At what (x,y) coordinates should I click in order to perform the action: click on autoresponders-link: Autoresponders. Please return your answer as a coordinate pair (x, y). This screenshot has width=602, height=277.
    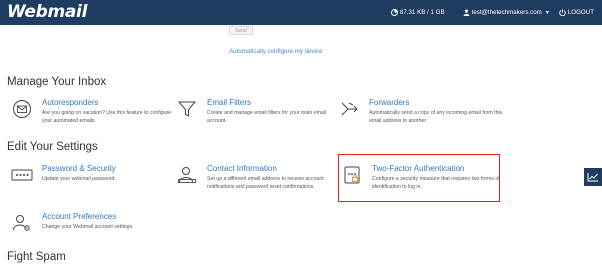
    Looking at the image, I should click on (70, 102).